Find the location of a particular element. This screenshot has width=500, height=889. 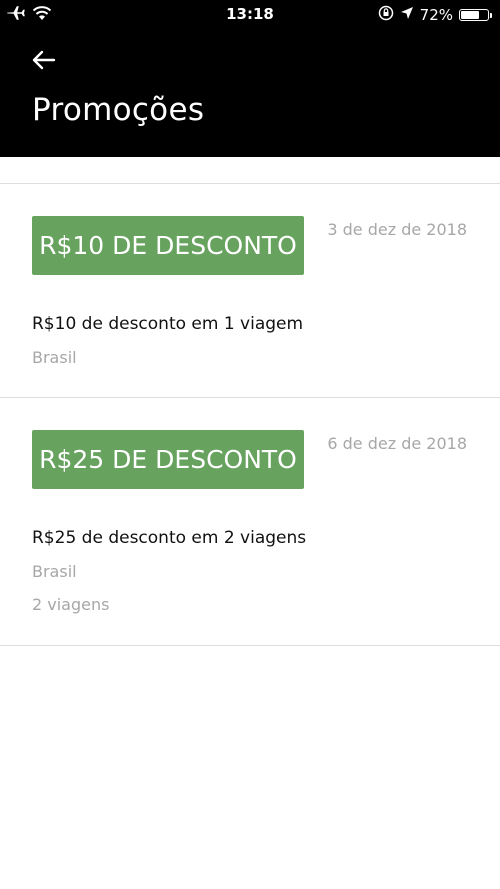

battery-tip is located at coordinates (491, 15).